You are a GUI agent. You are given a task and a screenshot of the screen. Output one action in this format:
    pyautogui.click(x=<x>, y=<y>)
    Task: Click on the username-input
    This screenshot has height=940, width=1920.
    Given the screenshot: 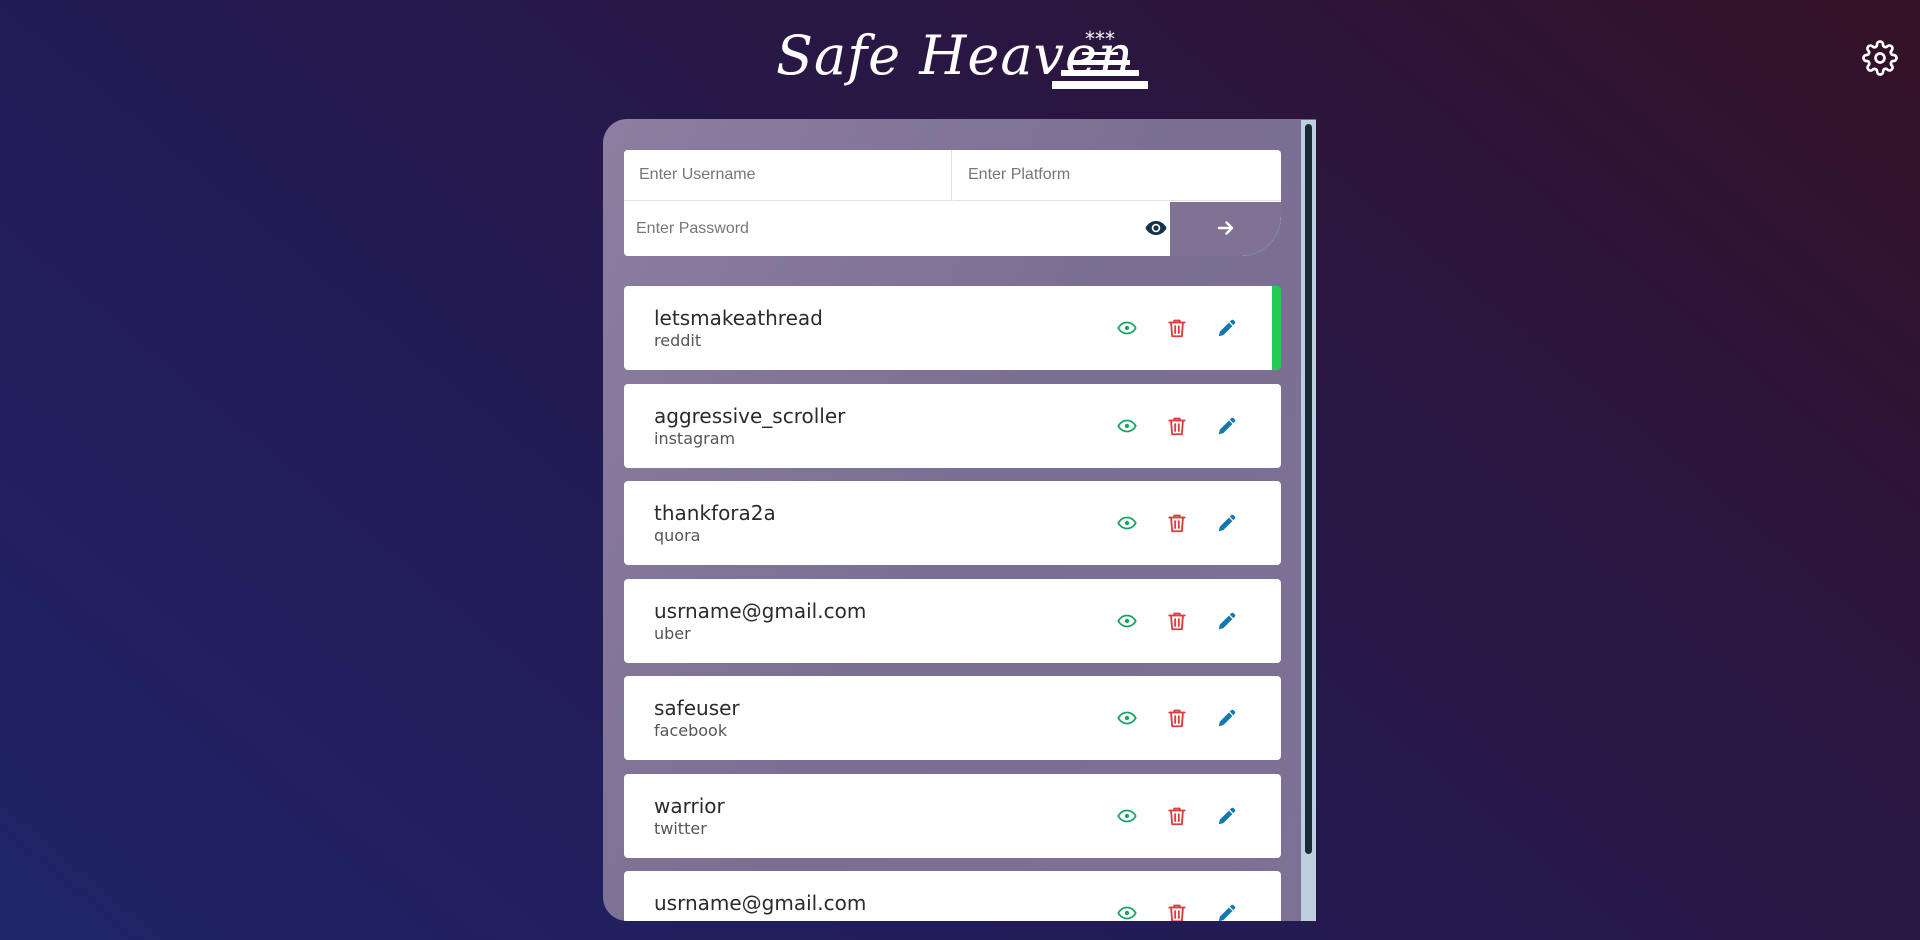 What is the action you would take?
    pyautogui.click(x=788, y=175)
    